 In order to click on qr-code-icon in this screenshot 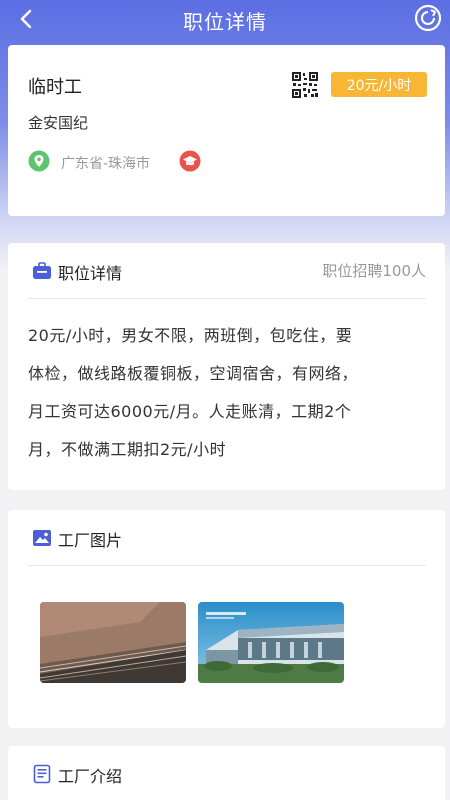, I will do `click(305, 85)`.